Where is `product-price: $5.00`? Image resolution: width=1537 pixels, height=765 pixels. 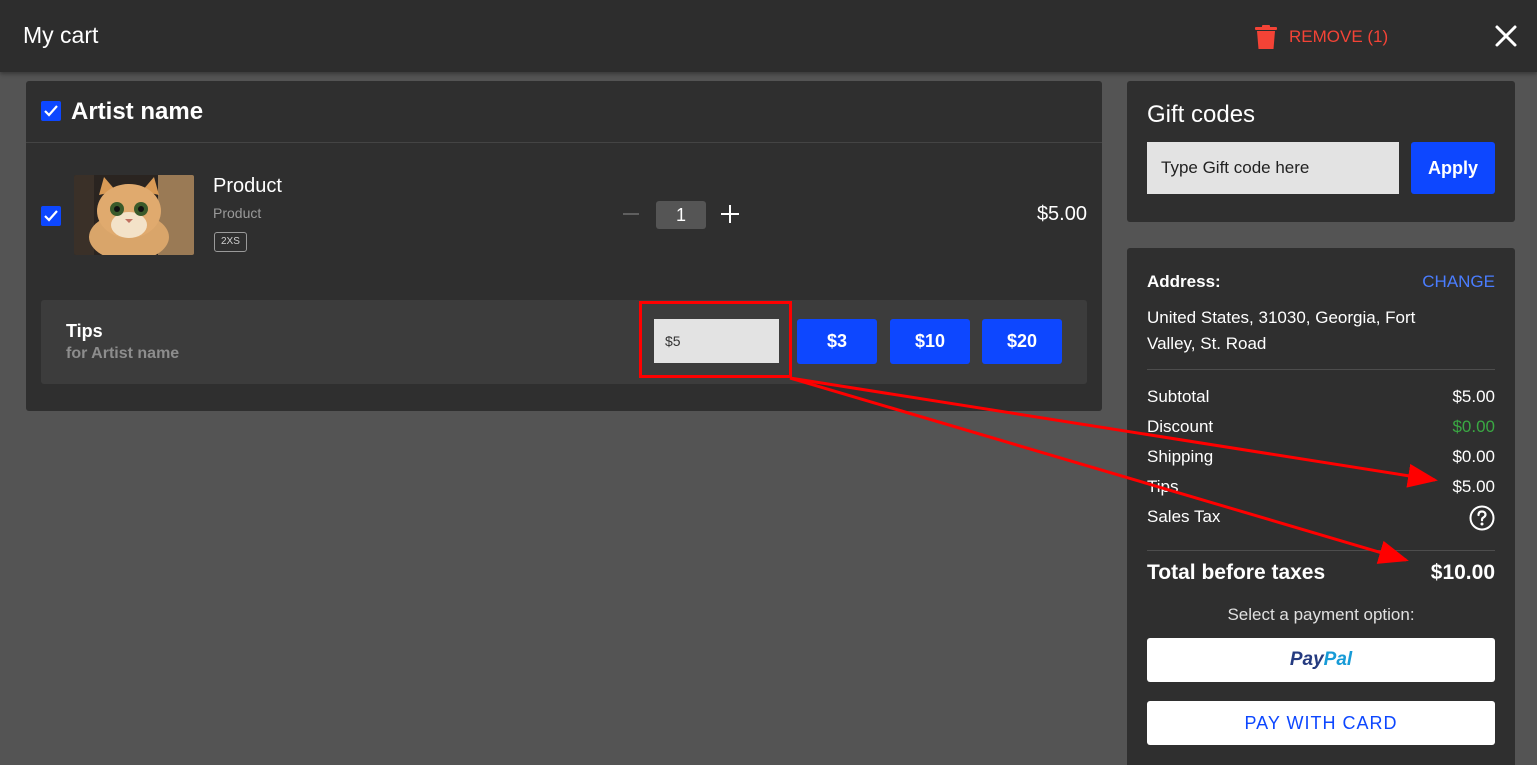 product-price: $5.00 is located at coordinates (1061, 214).